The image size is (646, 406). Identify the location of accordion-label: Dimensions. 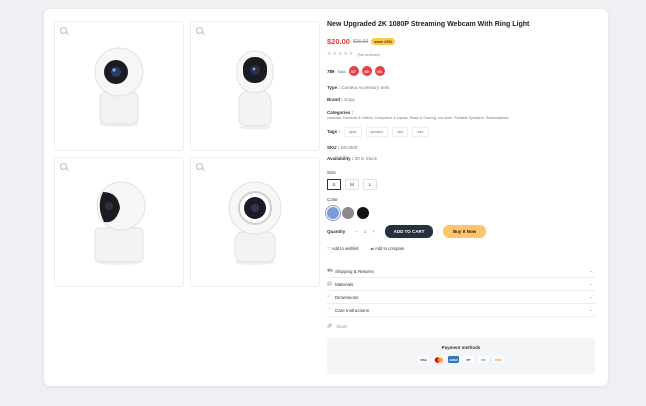
(347, 297).